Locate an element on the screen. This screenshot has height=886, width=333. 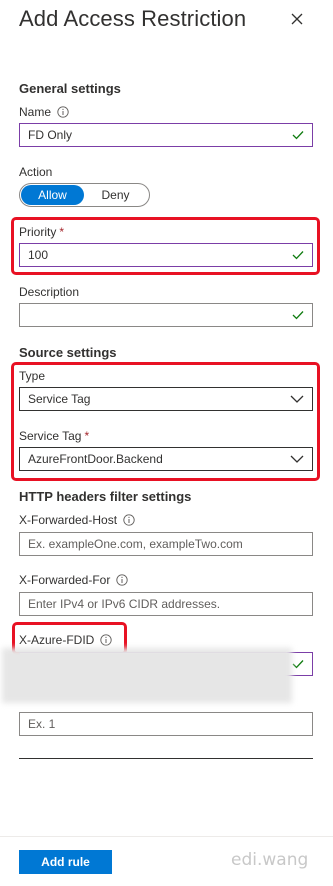
priority-field: 100 is located at coordinates (166, 255).